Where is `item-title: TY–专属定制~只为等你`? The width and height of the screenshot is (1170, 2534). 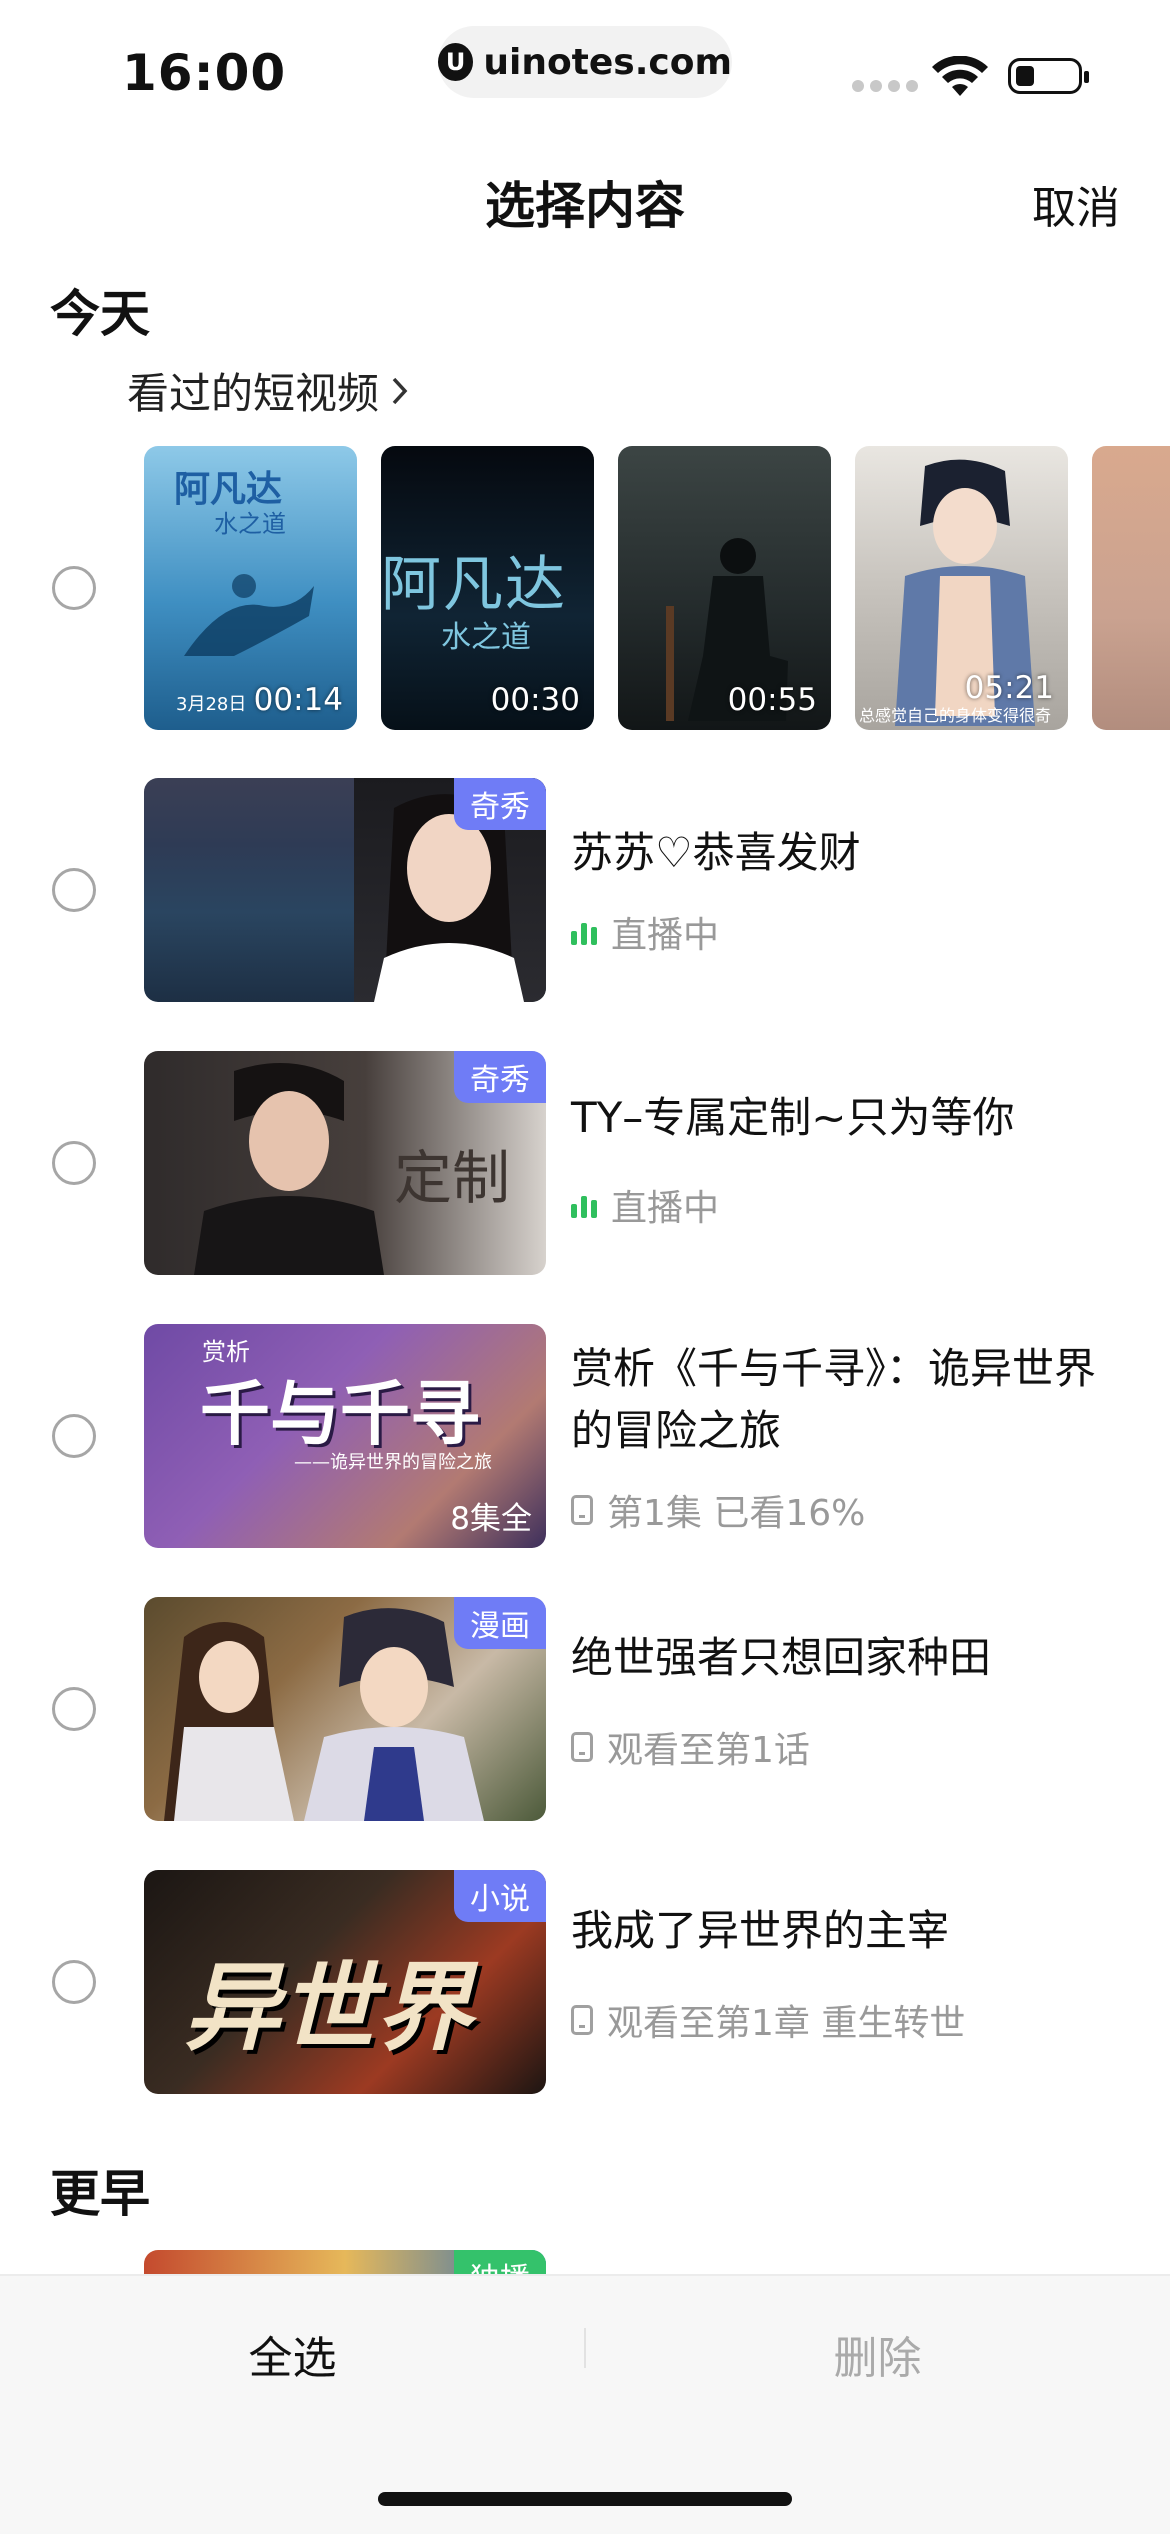
item-title: TY–专属定制~只为等你 is located at coordinates (793, 1117).